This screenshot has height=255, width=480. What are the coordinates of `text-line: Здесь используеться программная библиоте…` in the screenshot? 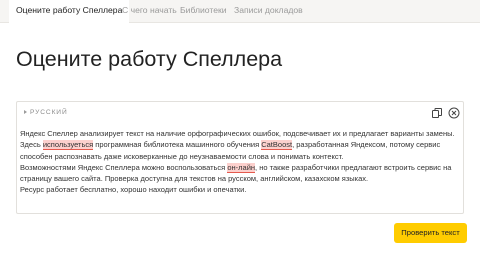 It's located at (242, 145).